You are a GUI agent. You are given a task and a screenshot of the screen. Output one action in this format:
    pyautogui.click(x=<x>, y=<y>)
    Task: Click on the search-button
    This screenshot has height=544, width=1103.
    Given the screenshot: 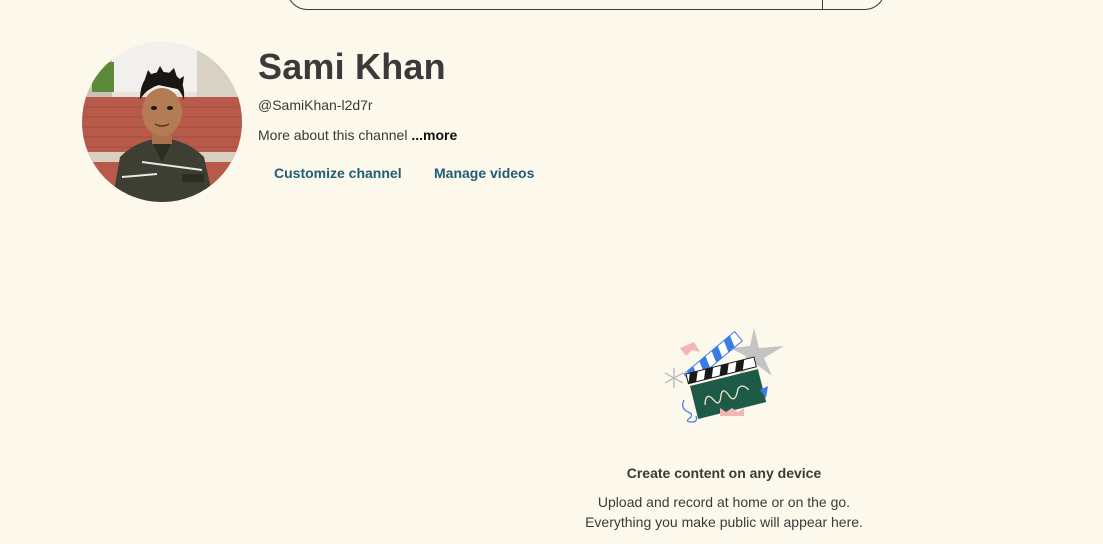 What is the action you would take?
    pyautogui.click(x=853, y=4)
    